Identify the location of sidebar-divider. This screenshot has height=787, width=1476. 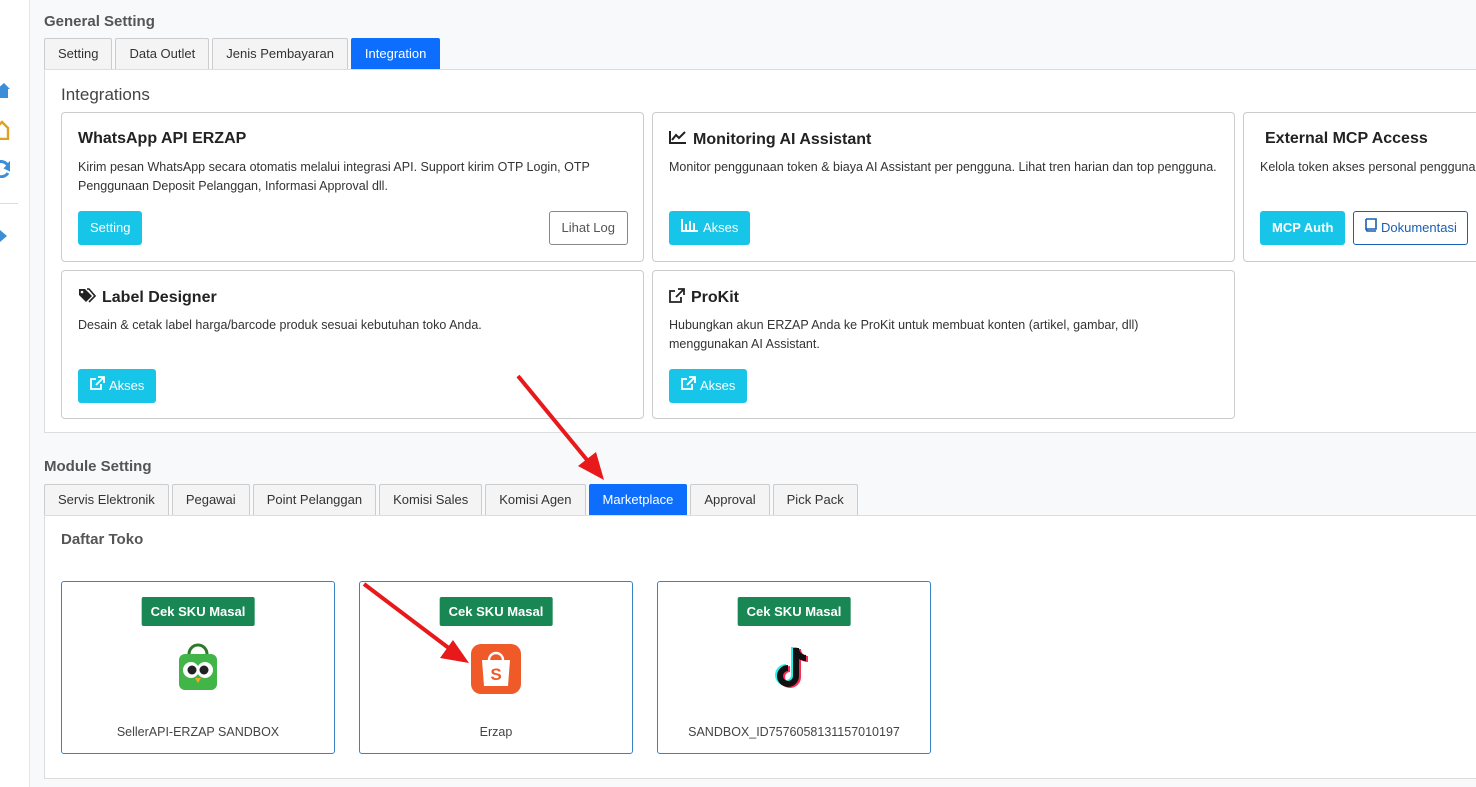
(9, 203).